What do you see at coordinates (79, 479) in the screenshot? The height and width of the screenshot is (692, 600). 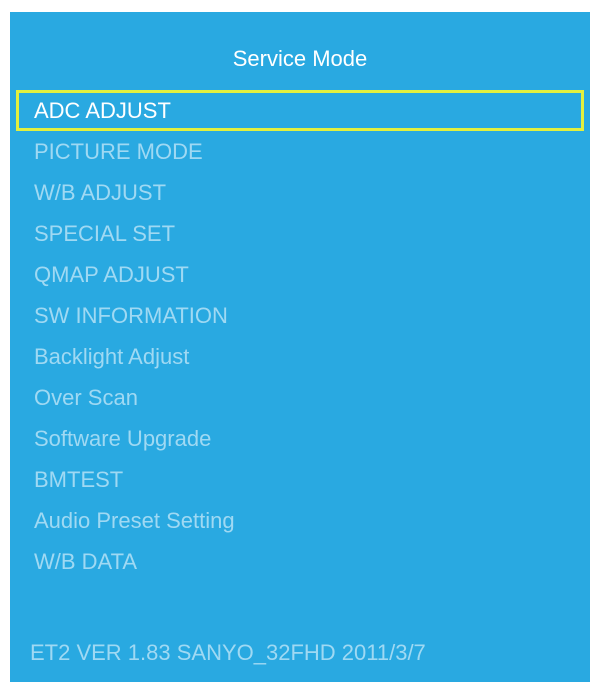 I see `menu-item-label: BMTEST` at bounding box center [79, 479].